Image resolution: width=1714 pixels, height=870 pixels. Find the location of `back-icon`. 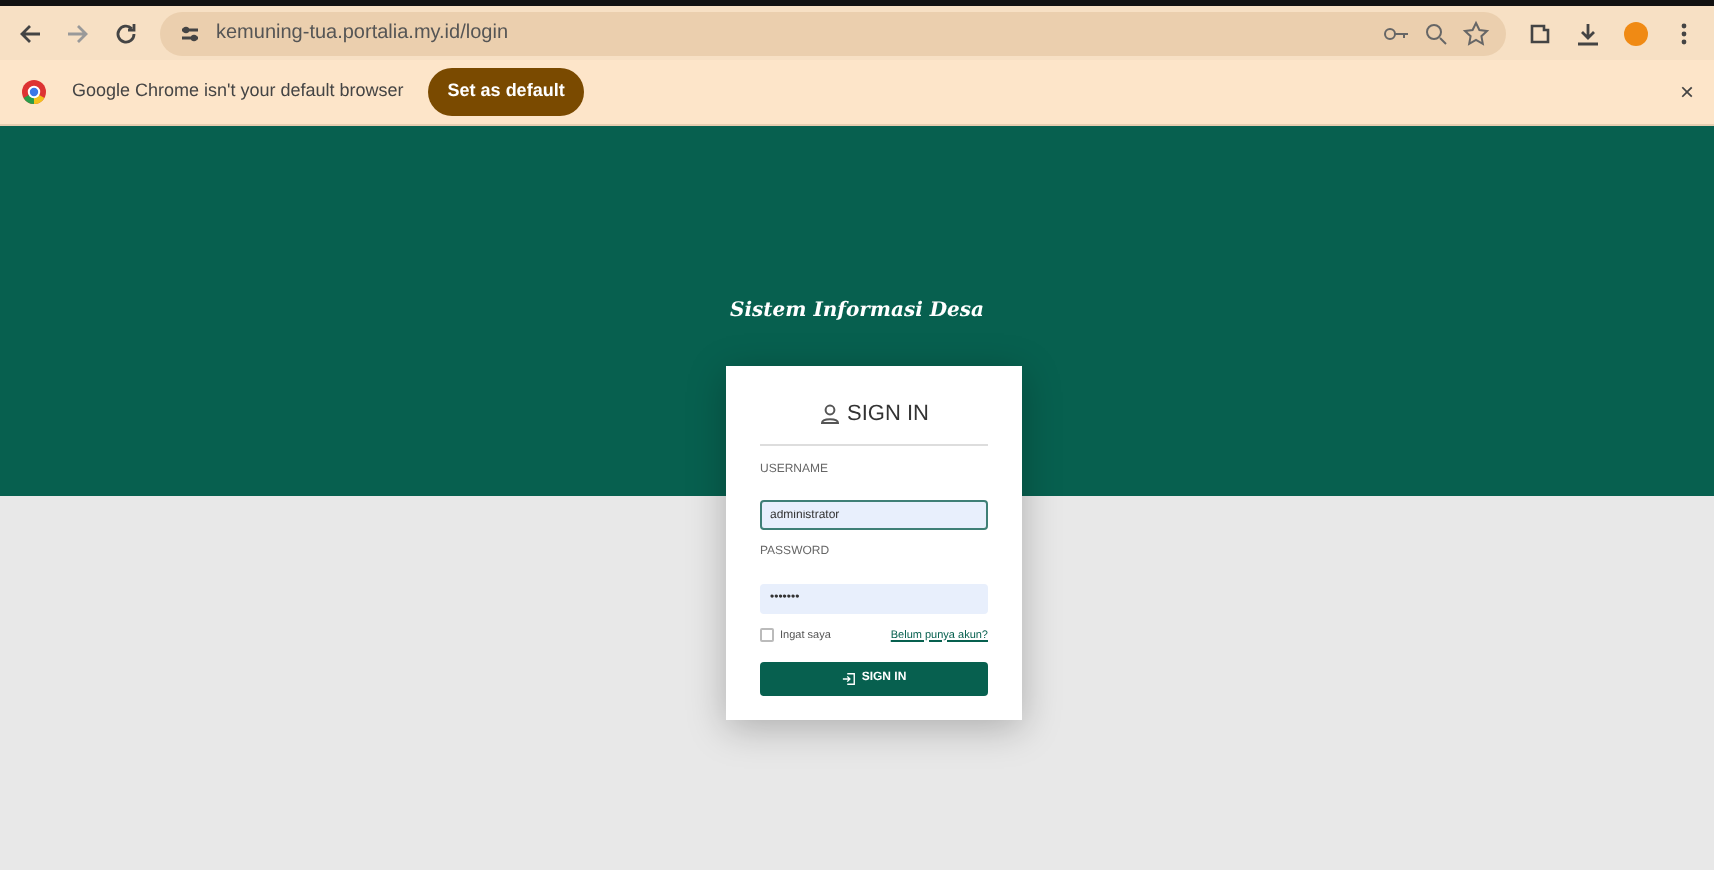

back-icon is located at coordinates (30, 33).